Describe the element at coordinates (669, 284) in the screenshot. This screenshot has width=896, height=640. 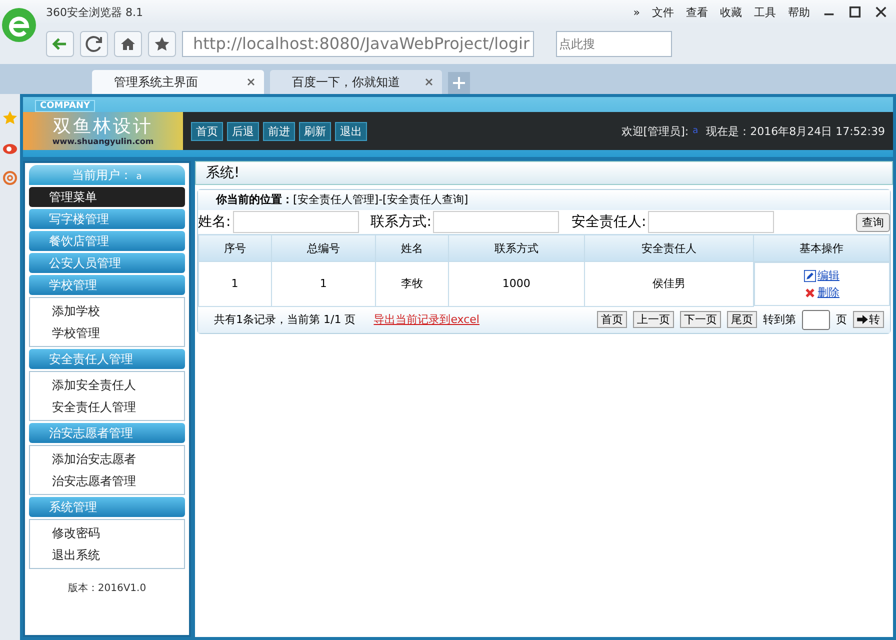
I see `table-cell: 侯佳男` at that location.